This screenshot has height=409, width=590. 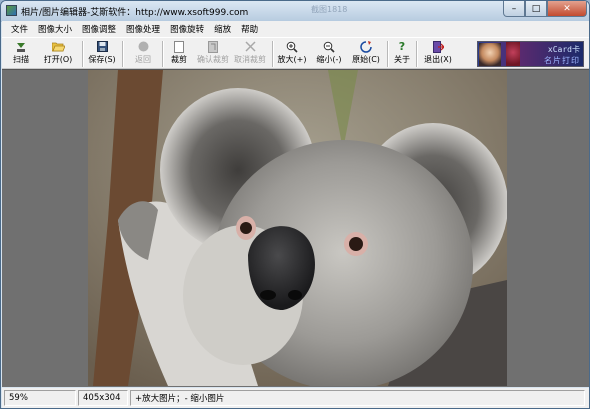 What do you see at coordinates (292, 46) in the screenshot?
I see `zoom-in-icon` at bounding box center [292, 46].